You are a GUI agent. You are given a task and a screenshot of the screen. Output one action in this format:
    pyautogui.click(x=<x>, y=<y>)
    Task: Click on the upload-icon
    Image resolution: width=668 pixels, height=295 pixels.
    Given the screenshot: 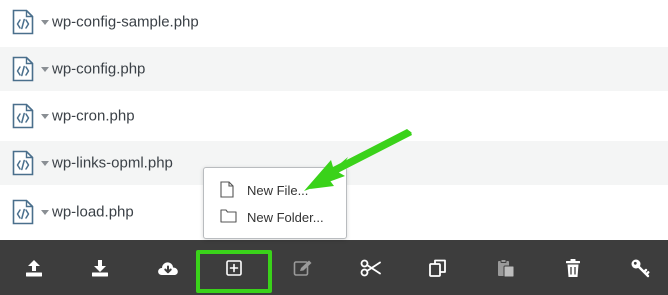 What is the action you would take?
    pyautogui.click(x=34, y=268)
    